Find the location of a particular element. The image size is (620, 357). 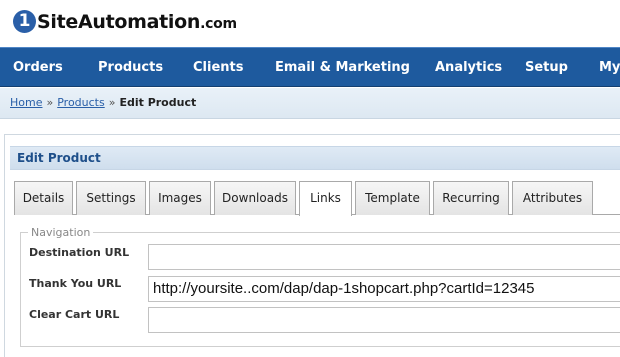

logo-badge: 1 is located at coordinates (24, 21).